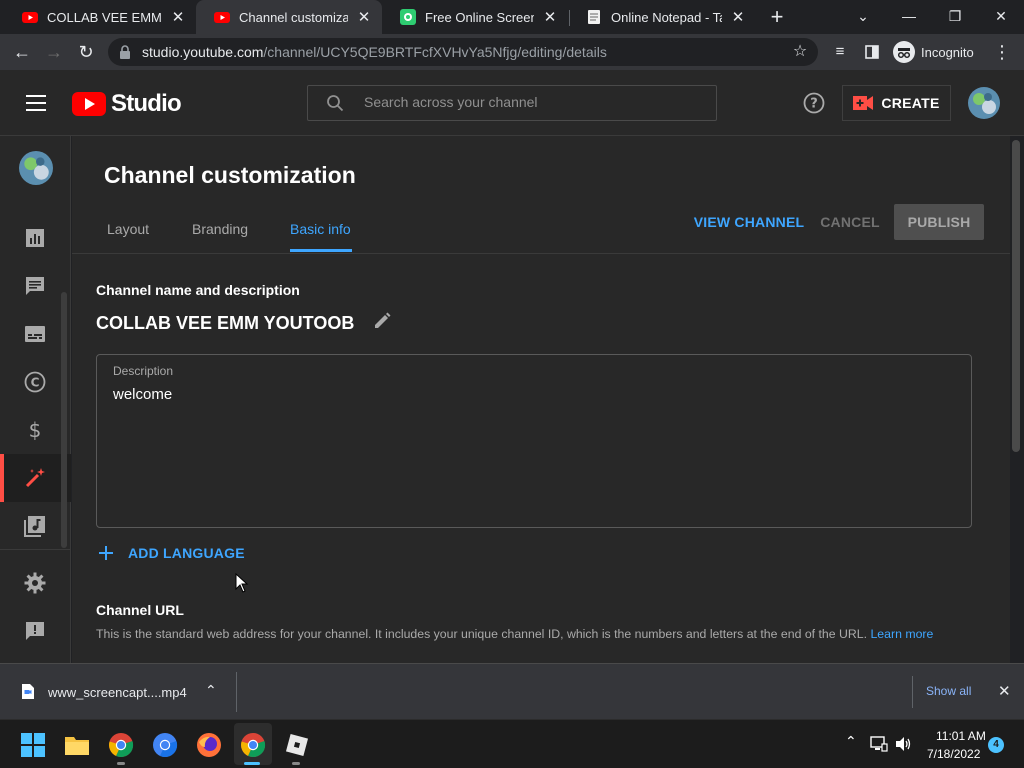 Image resolution: width=1024 pixels, height=768 pixels. I want to click on channel-avatar, so click(36, 168).